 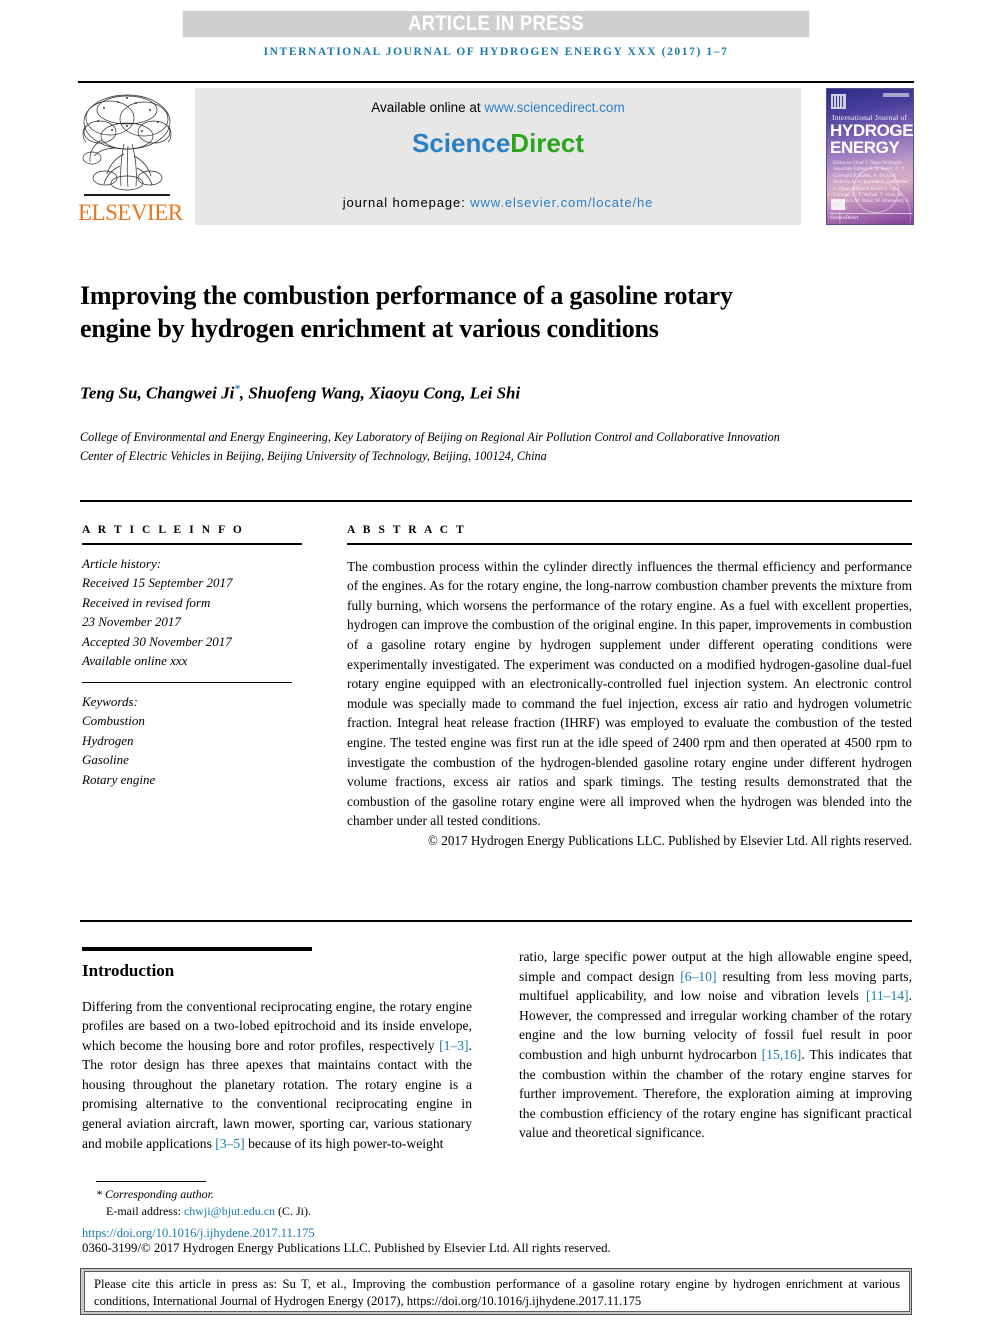 What do you see at coordinates (872, 130) in the screenshot?
I see `cover-title-line1: HYDROGEN` at bounding box center [872, 130].